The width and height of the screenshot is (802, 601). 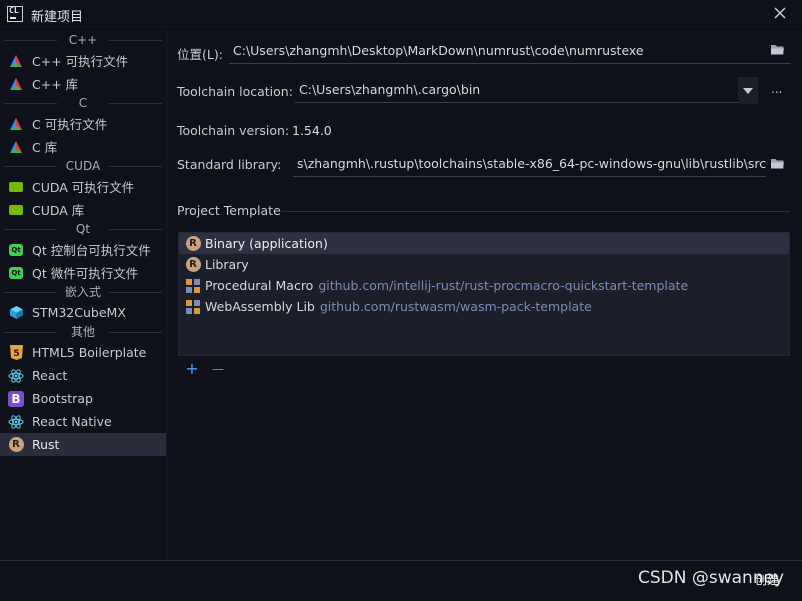 What do you see at coordinates (83, 103) in the screenshot?
I see `group-header-c: C` at bounding box center [83, 103].